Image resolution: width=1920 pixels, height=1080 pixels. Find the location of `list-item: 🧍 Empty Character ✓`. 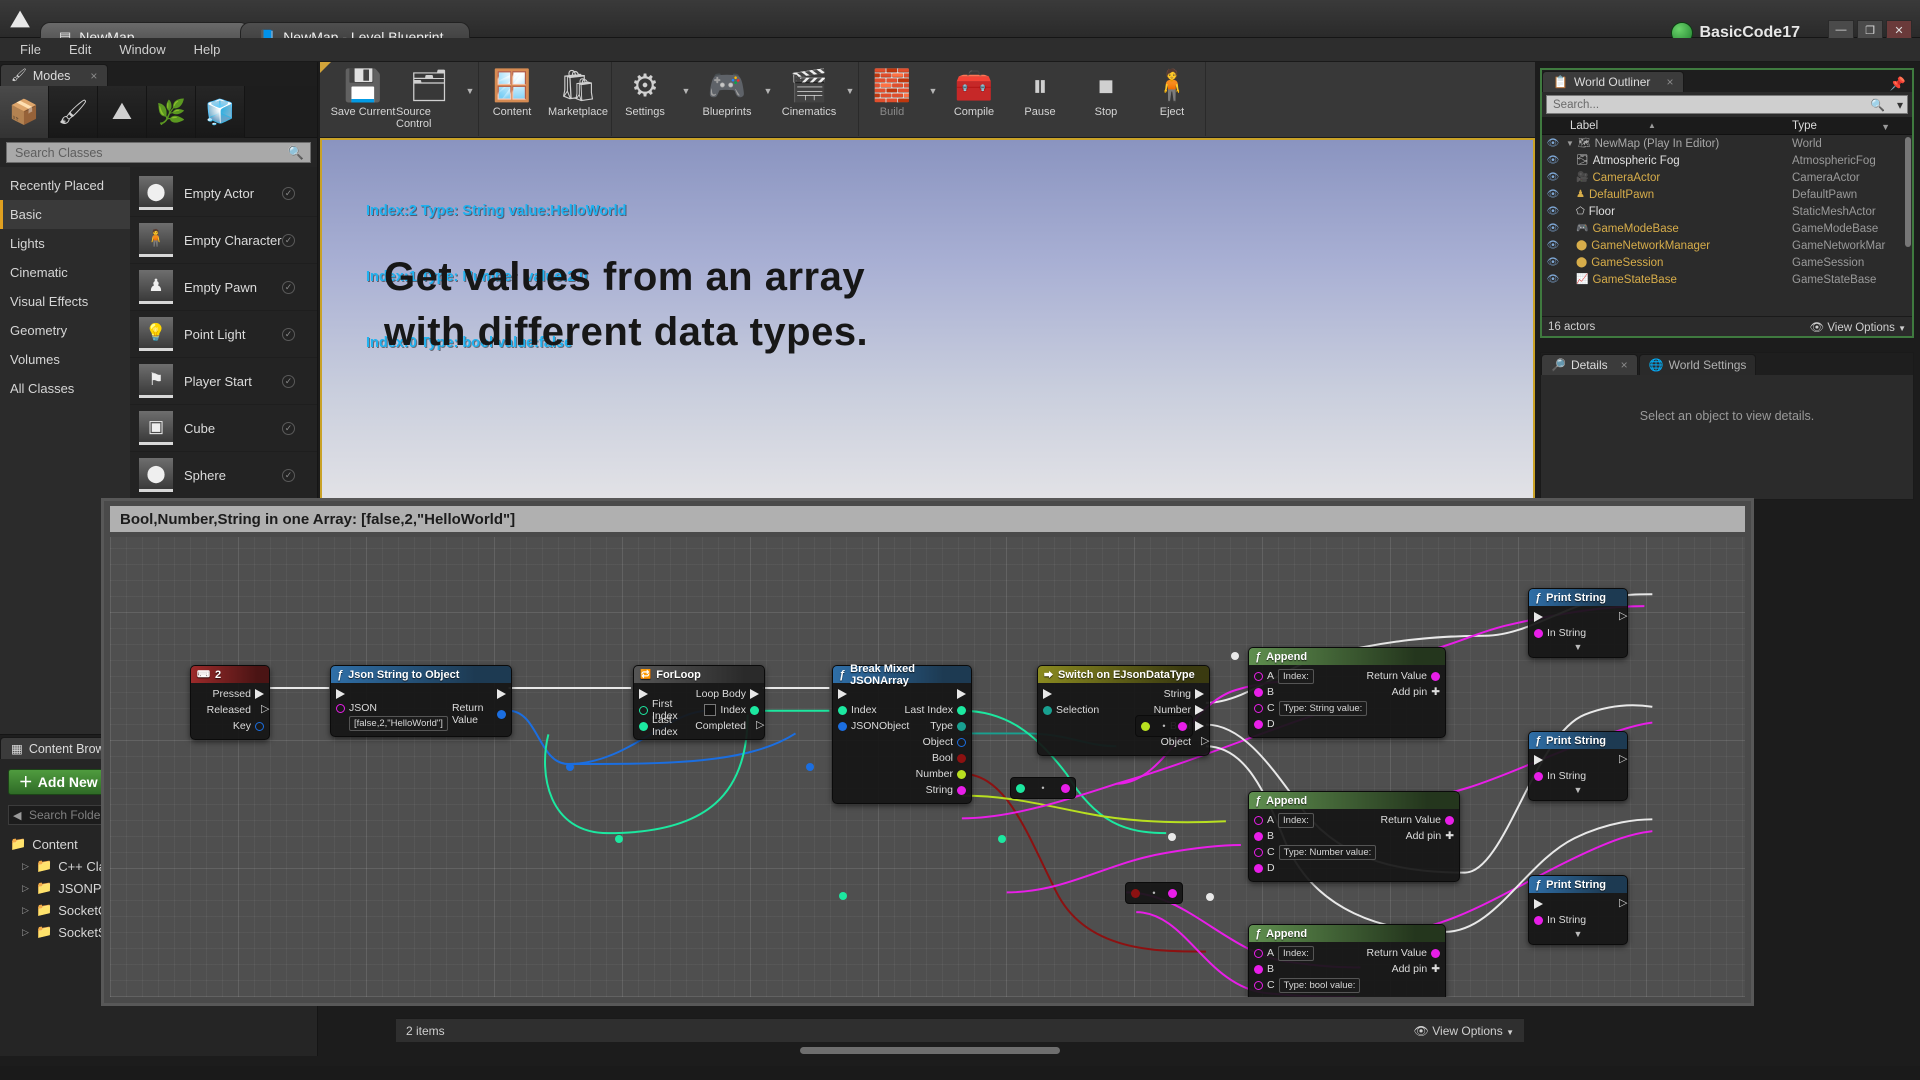

list-item: 🧍 Empty Character ✓ is located at coordinates (223, 240).